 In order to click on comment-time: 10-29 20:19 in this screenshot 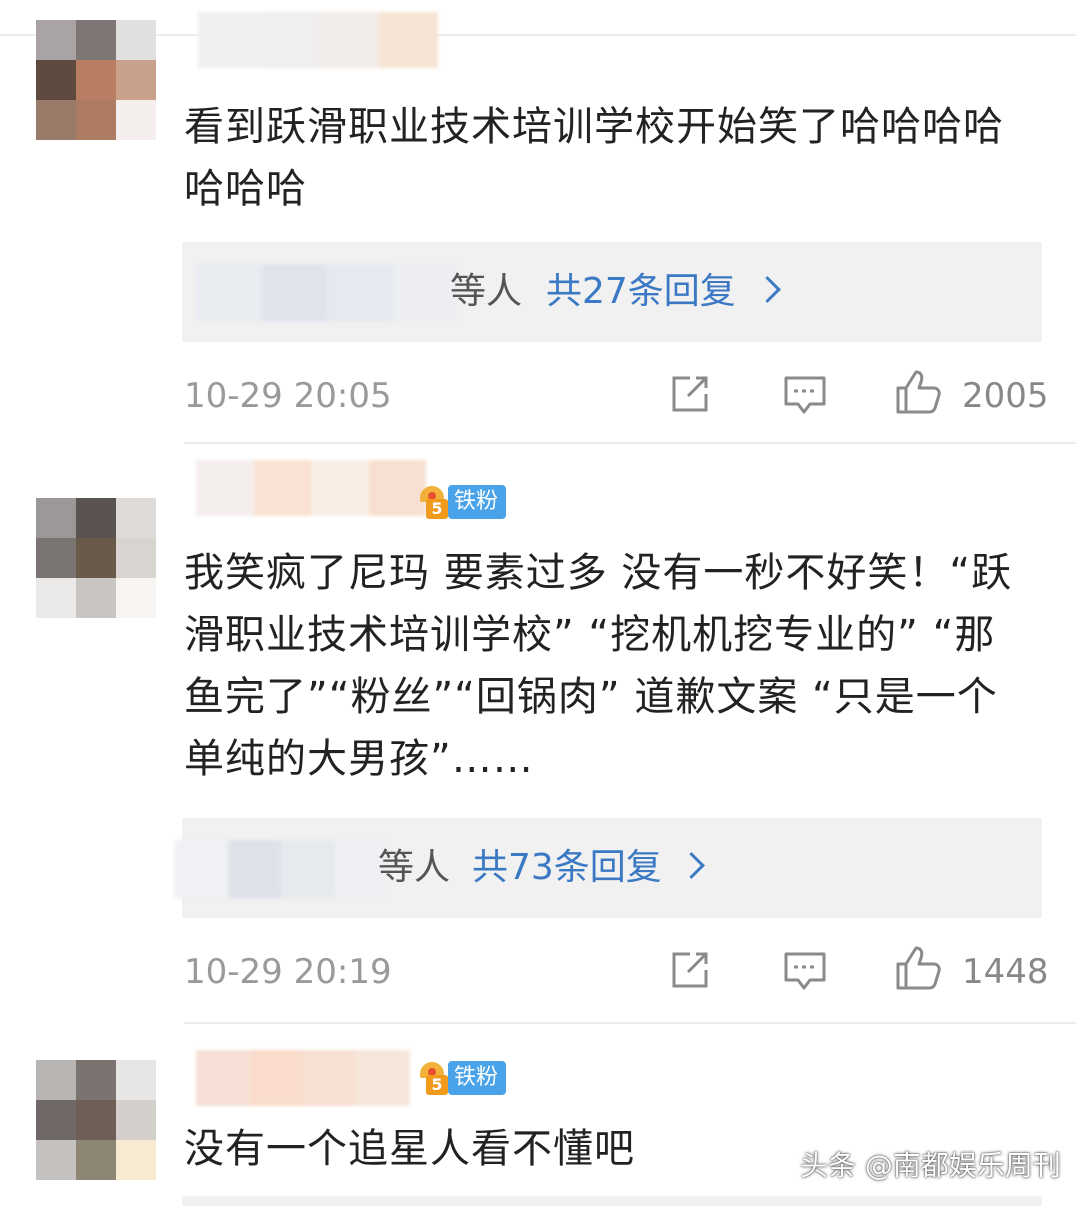, I will do `click(288, 972)`.